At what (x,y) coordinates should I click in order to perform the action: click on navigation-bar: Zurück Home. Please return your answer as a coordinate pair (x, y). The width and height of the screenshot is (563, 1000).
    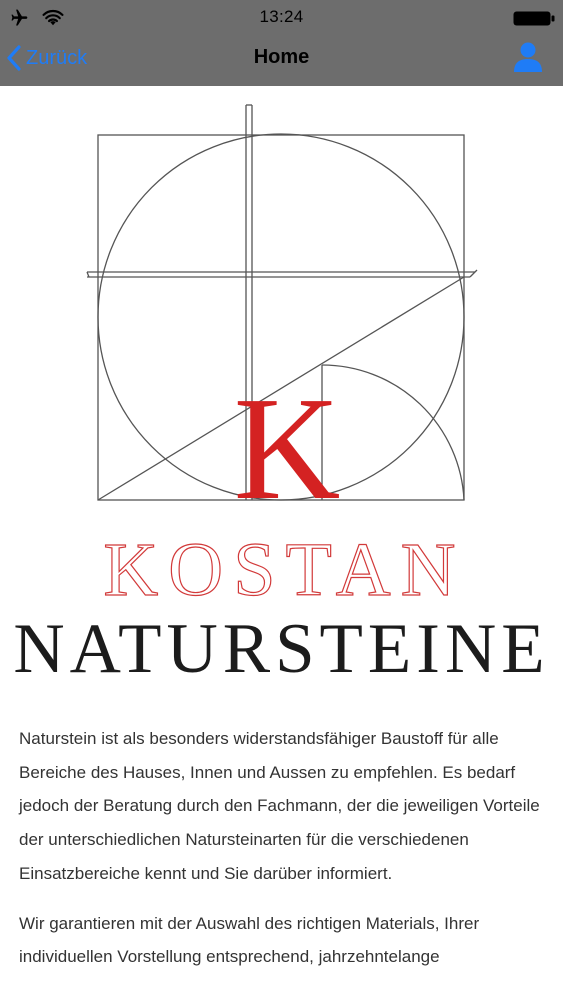
    Looking at the image, I should click on (281, 61).